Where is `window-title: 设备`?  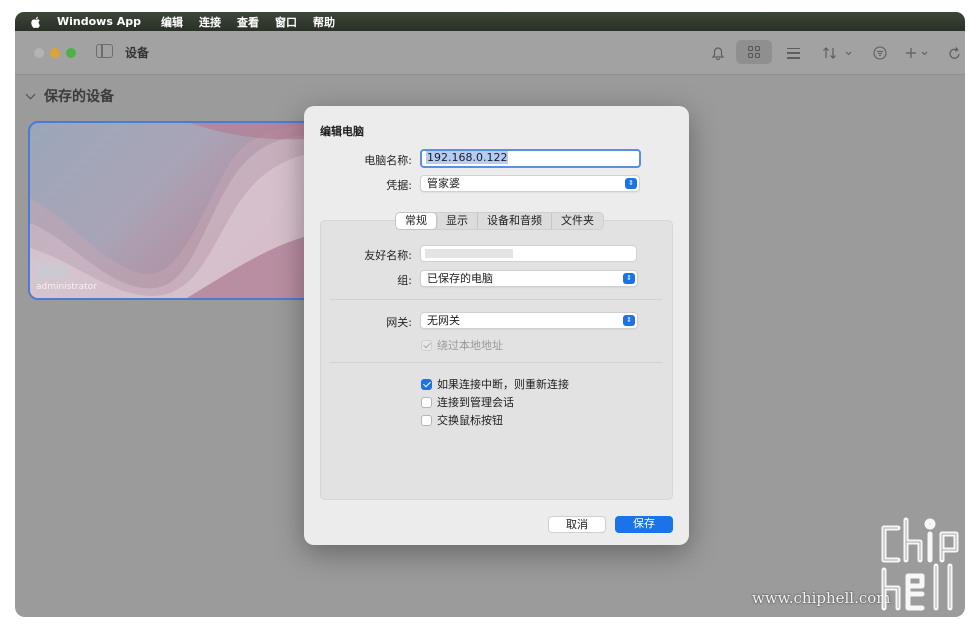 window-title: 设备 is located at coordinates (137, 53).